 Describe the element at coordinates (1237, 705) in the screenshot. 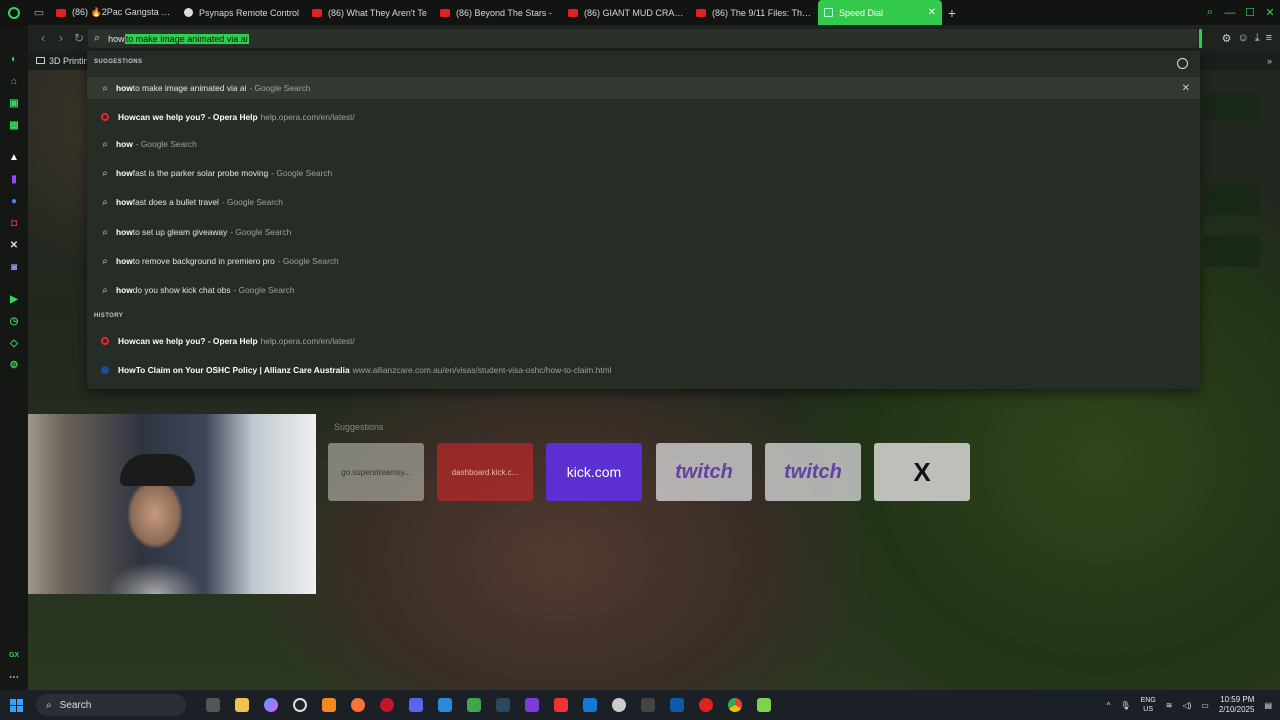

I see `clock: 10:59 PM 2/10/2025` at that location.